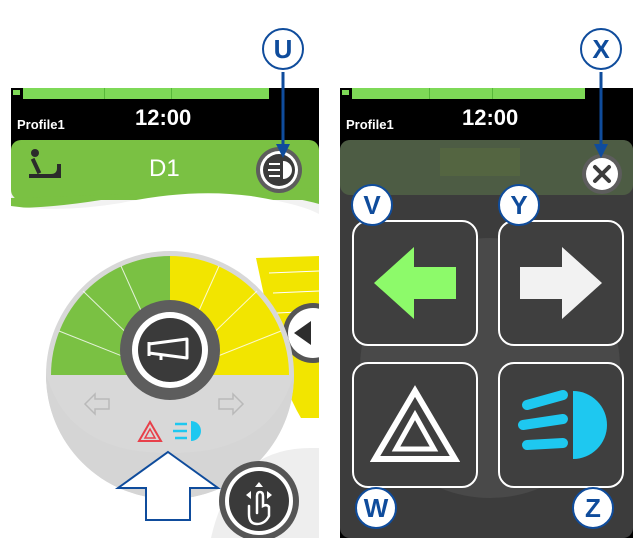 Image resolution: width=635 pixels, height=538 pixels. I want to click on light-icon, so click(562, 424).